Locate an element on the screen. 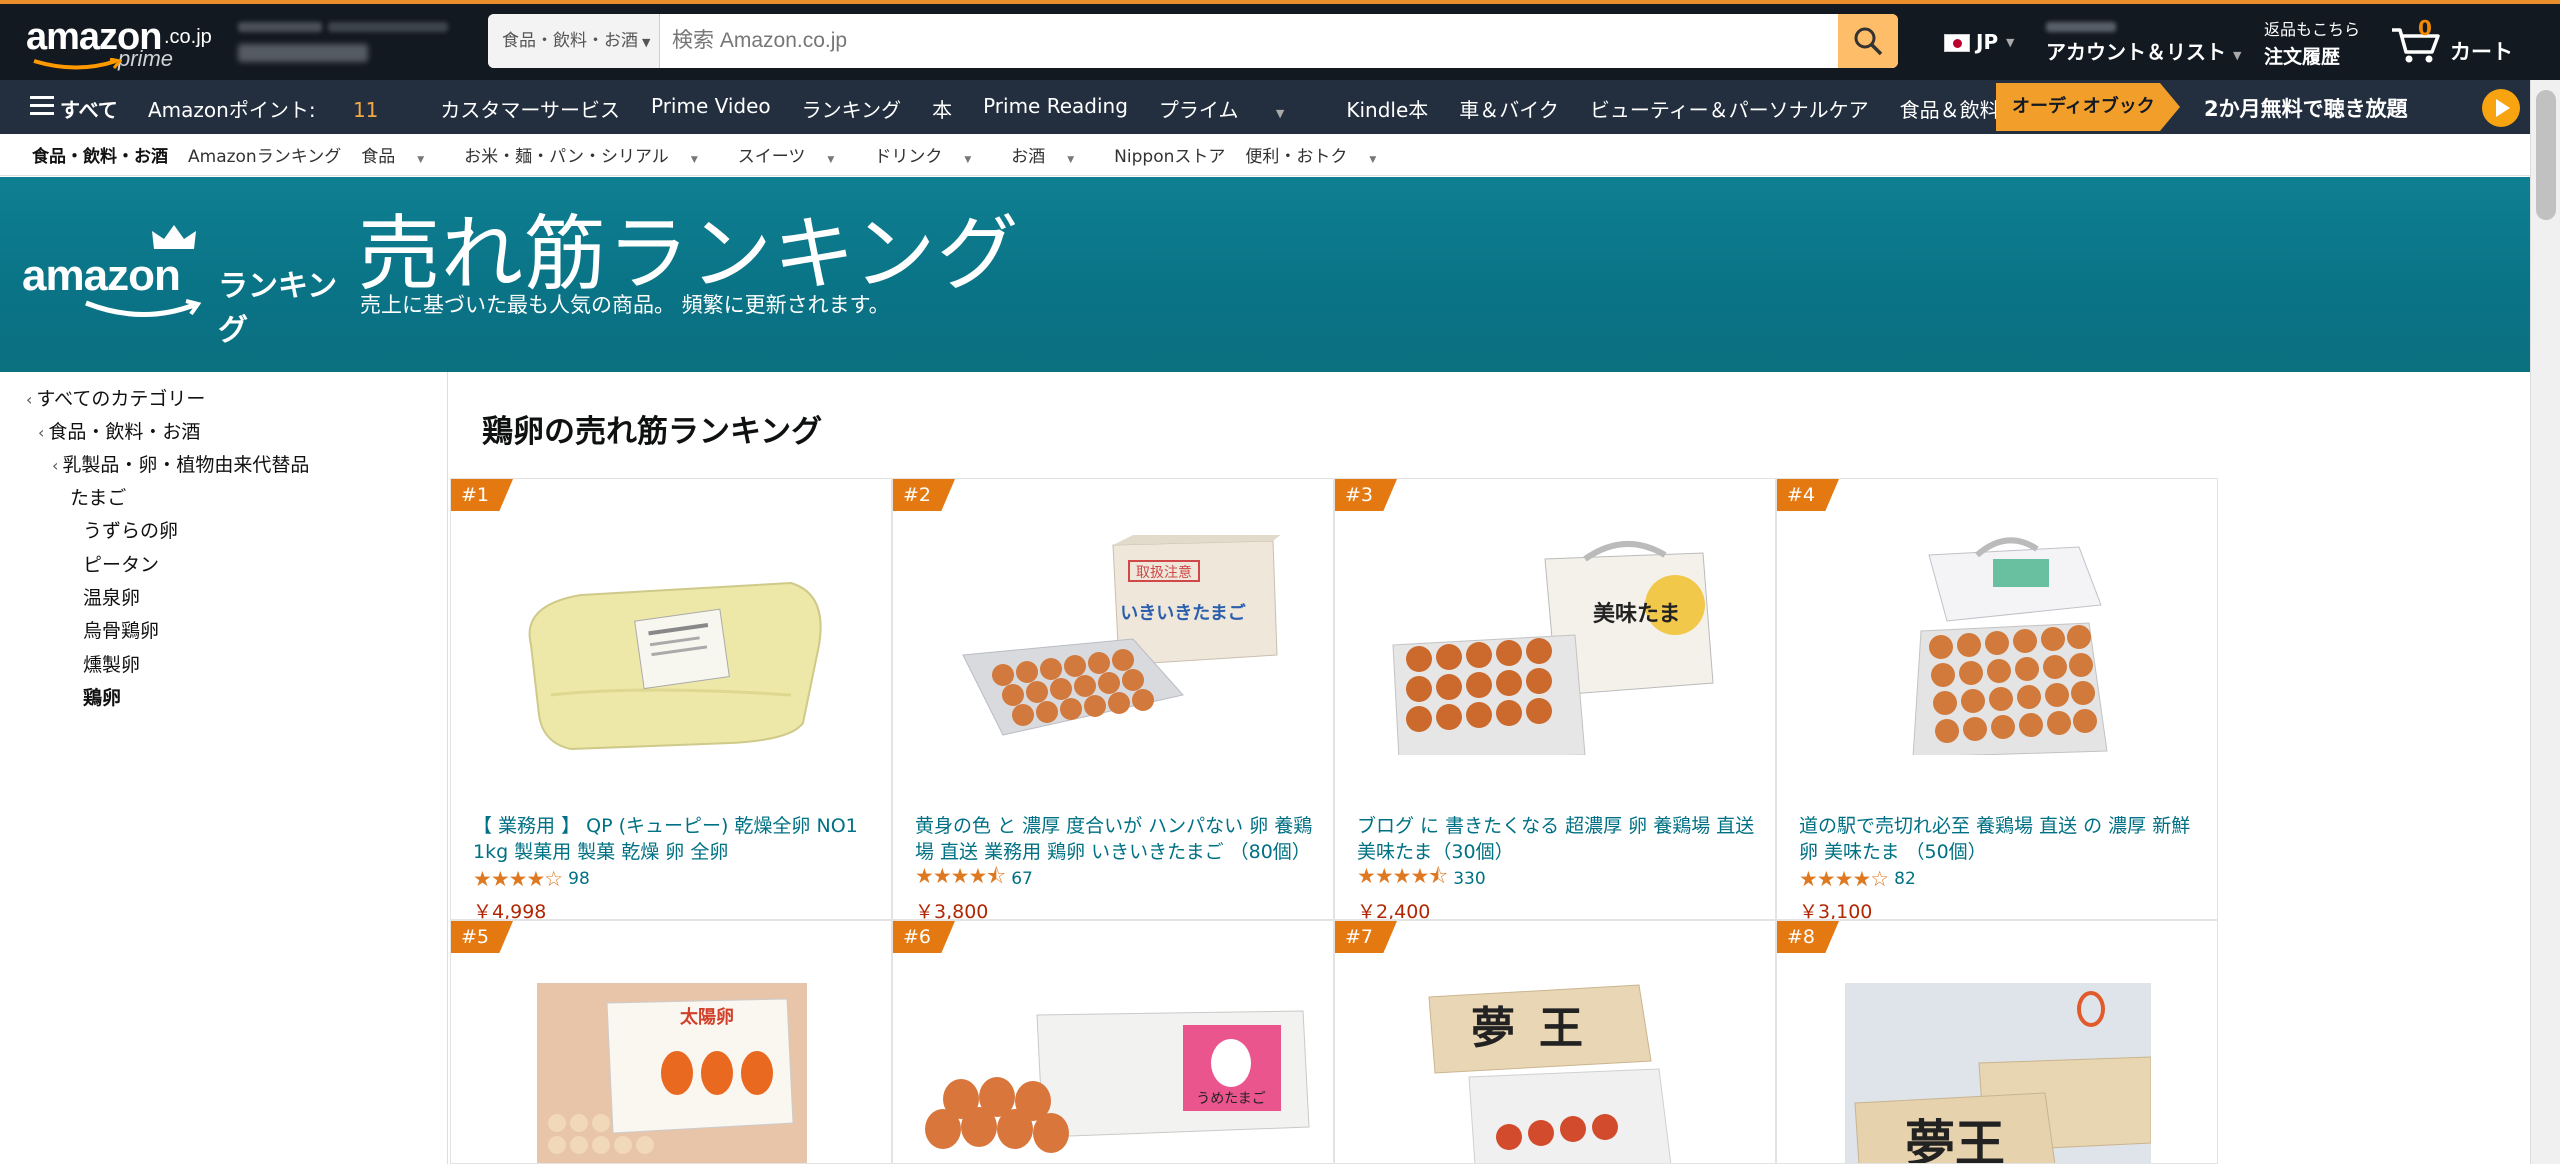  search-category-dropdown: 食品・飲料・お酒 ▼ is located at coordinates (574, 41).